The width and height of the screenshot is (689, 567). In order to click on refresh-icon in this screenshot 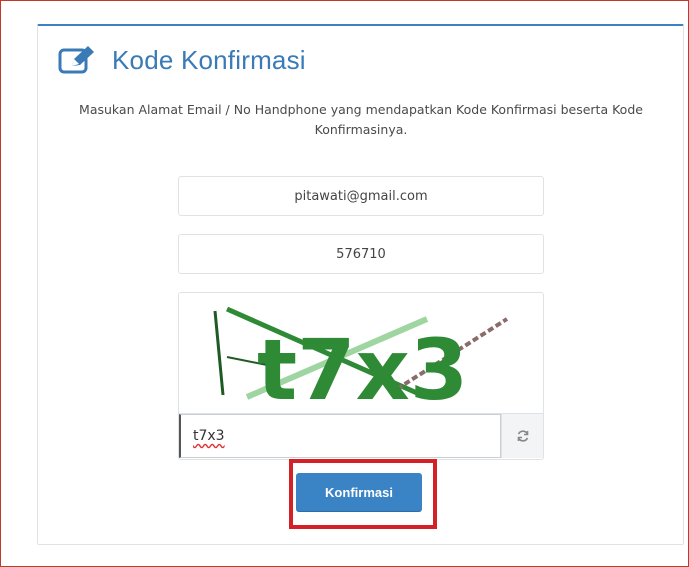, I will do `click(522, 436)`.